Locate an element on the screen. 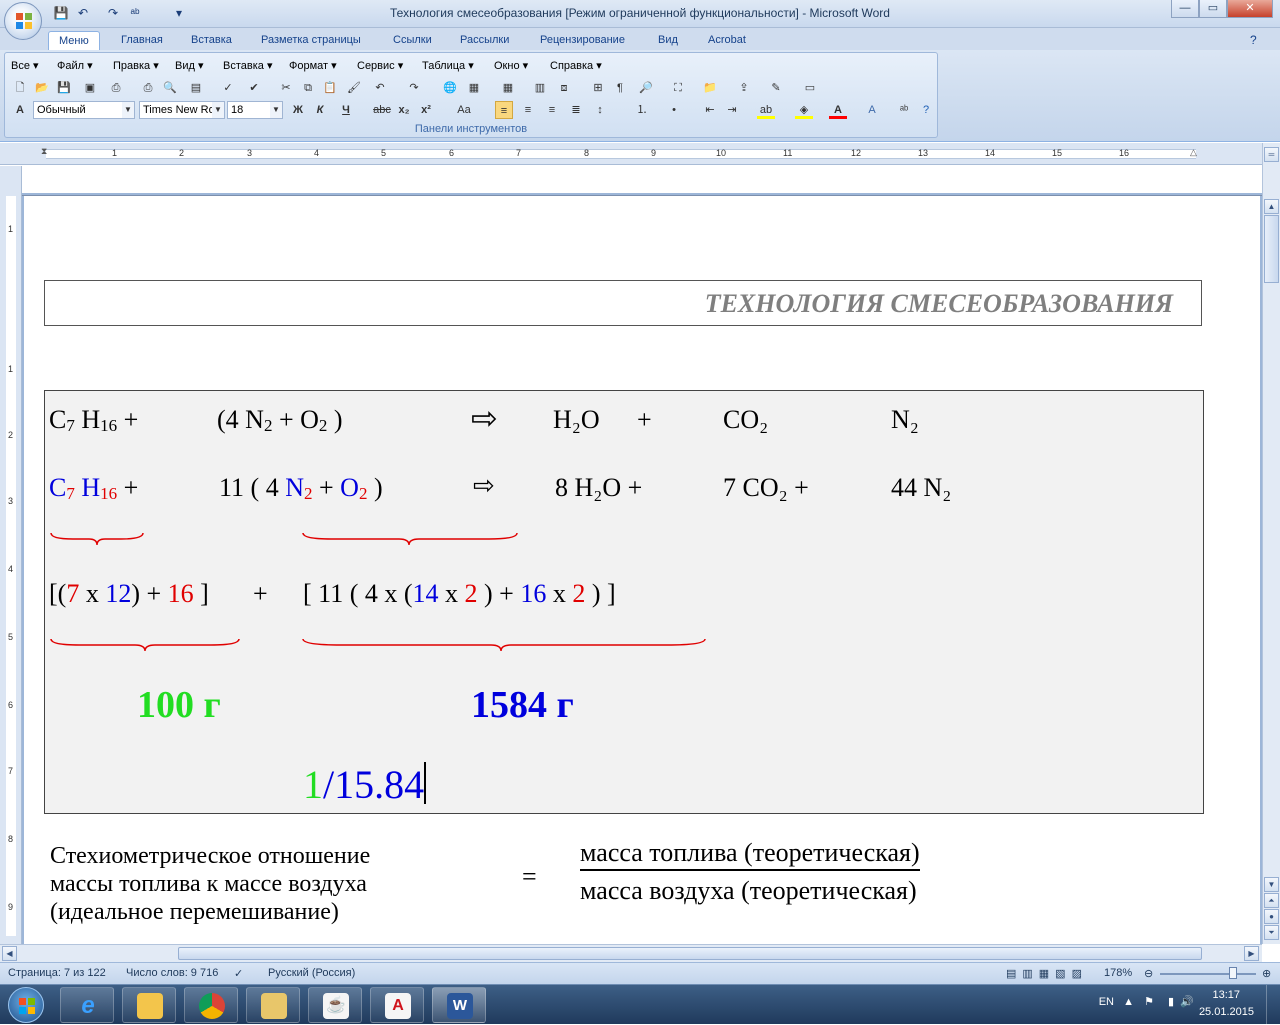 The width and height of the screenshot is (1280, 1025). menu-tools: Сервис ▾ is located at coordinates (380, 65).